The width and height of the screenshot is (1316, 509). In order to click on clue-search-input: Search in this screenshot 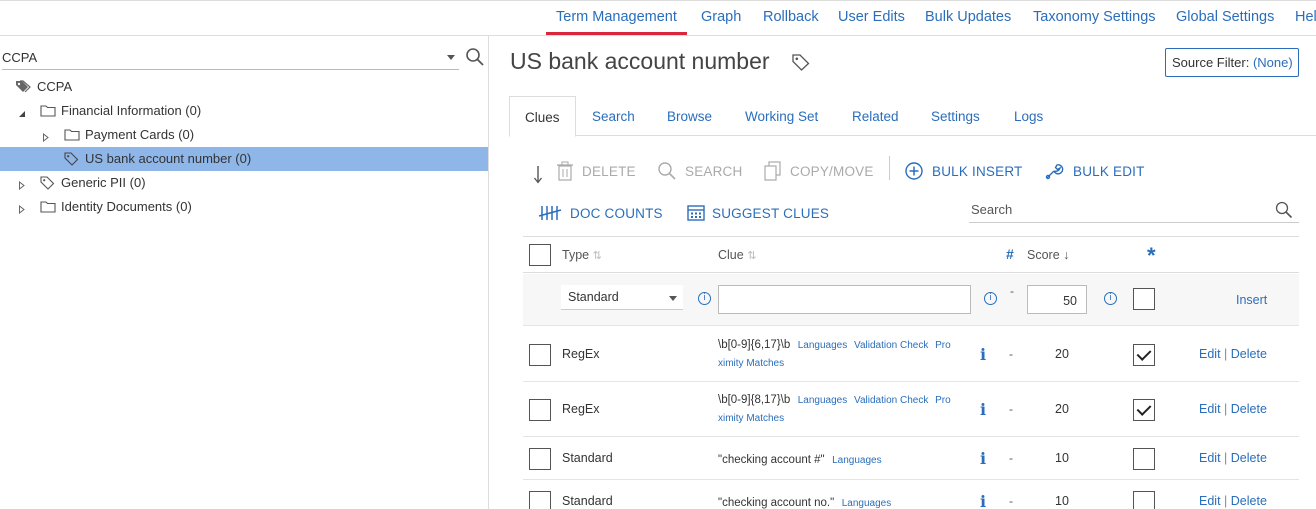, I will do `click(1134, 211)`.